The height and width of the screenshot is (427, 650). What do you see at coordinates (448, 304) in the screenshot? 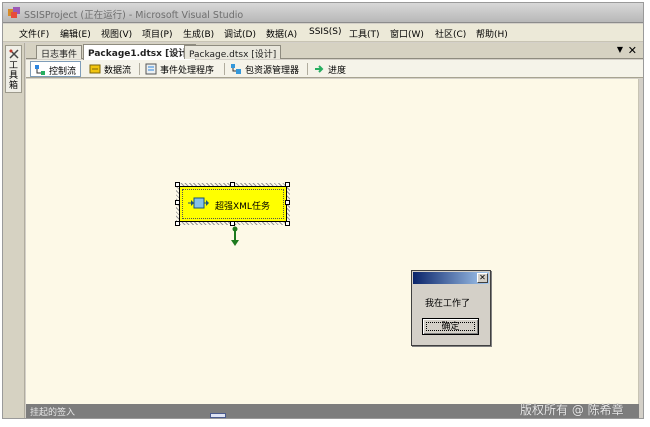
I see `dialog-message: 我在工作了` at bounding box center [448, 304].